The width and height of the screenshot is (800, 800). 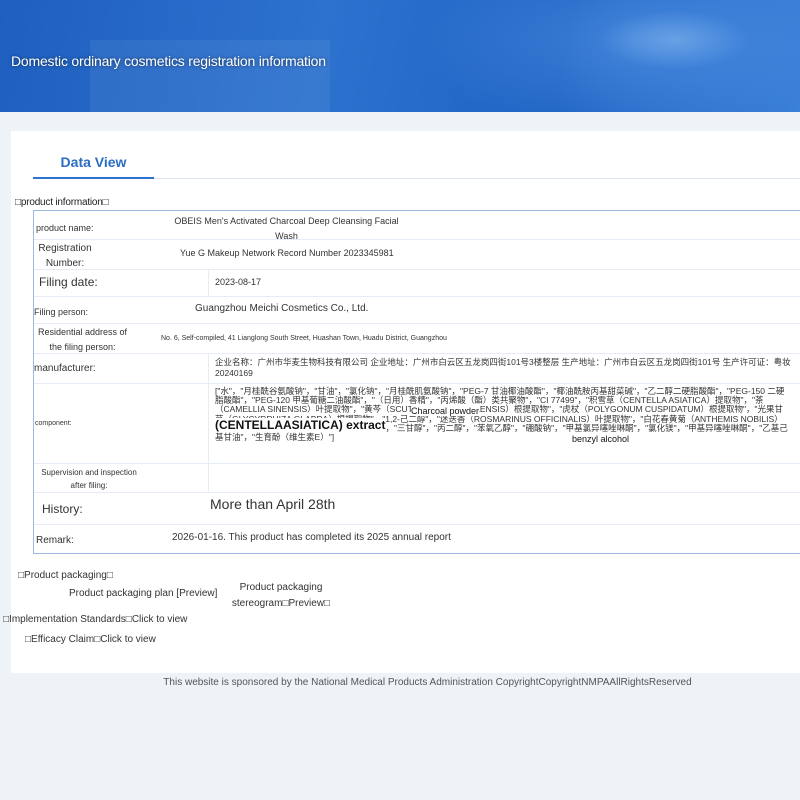 I want to click on value-history: More than April 28th, so click(x=273, y=504).